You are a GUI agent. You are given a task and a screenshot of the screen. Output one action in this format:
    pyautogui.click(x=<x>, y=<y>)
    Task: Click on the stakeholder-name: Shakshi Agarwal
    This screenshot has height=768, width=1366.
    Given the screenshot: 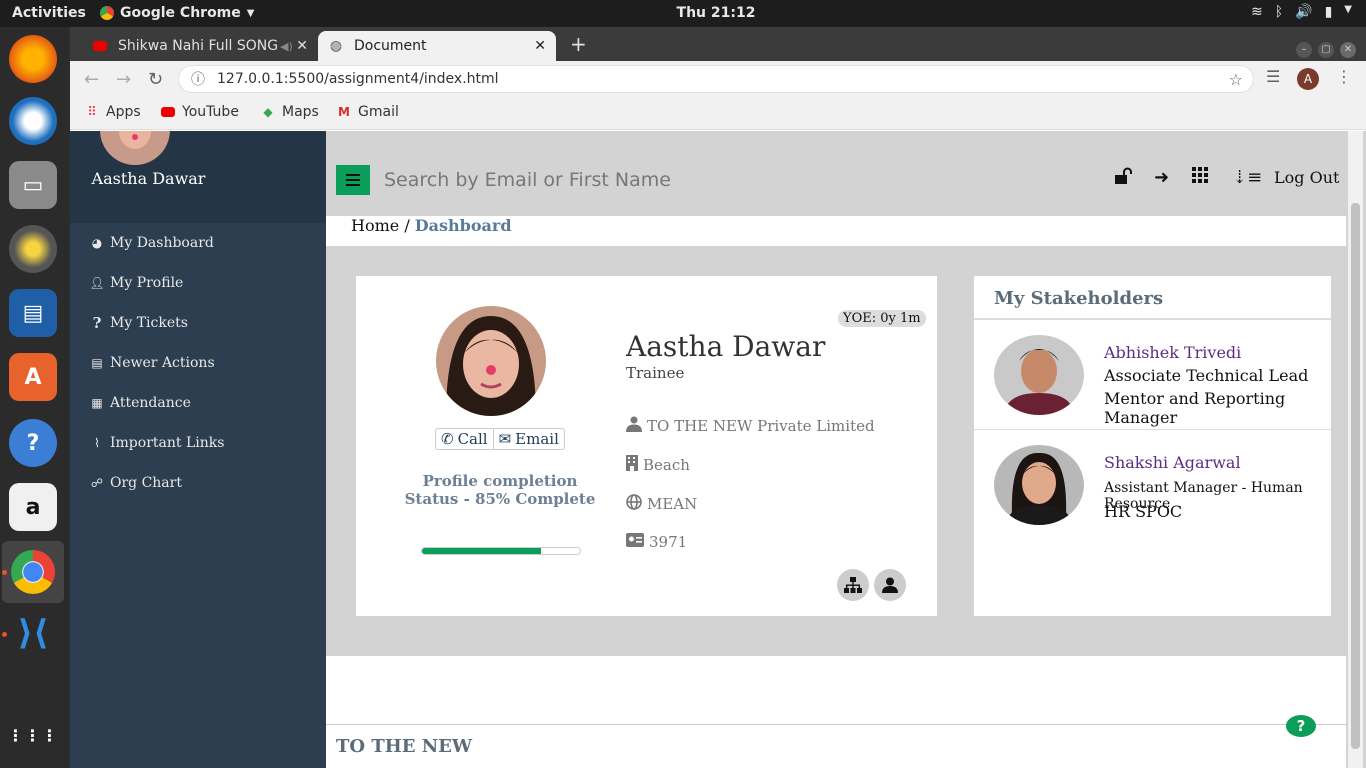 What is the action you would take?
    pyautogui.click(x=1172, y=462)
    